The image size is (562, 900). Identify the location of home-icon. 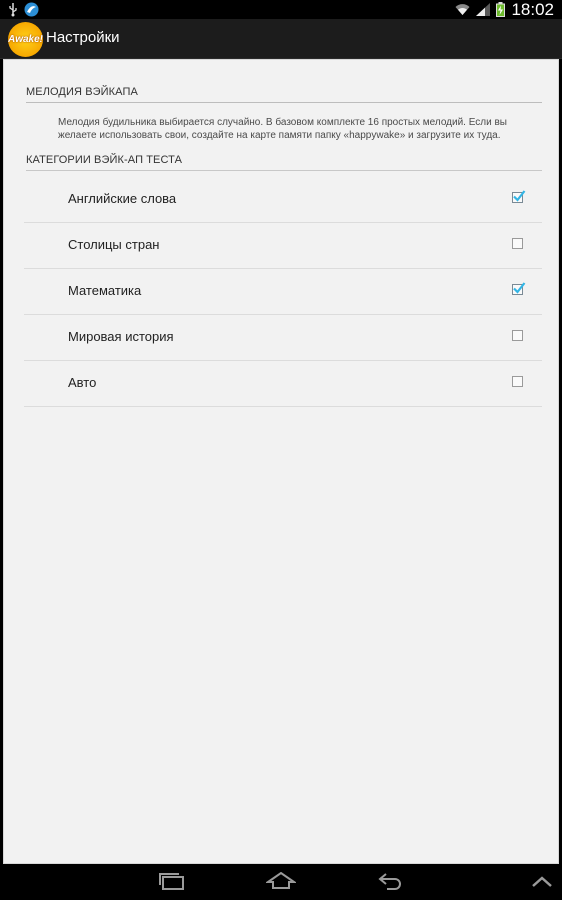
(281, 883).